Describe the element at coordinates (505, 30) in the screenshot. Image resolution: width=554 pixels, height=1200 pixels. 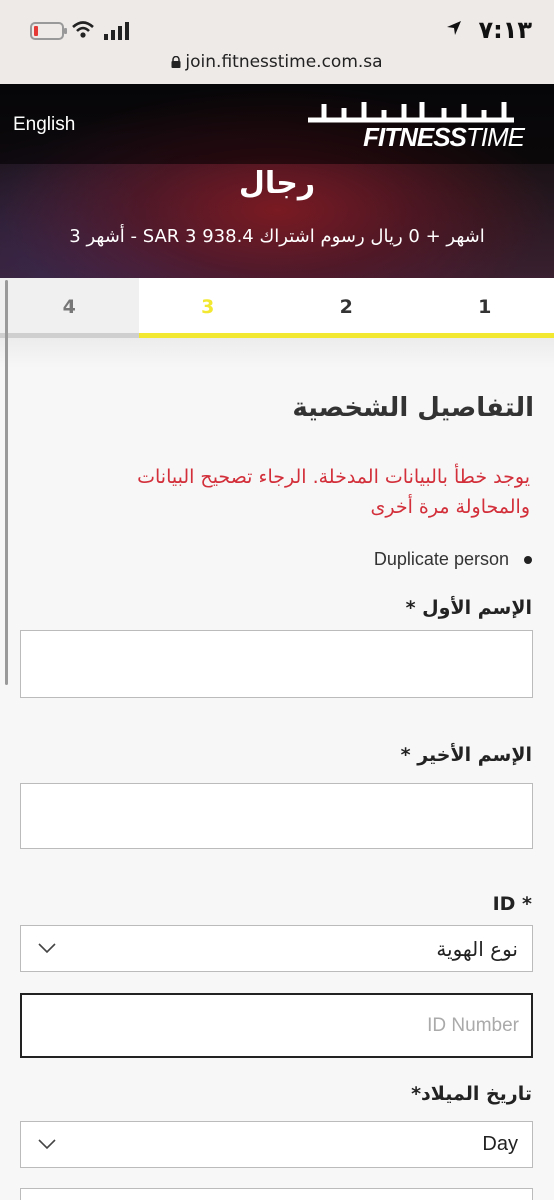
I see `clock: ٧:١٣` at that location.